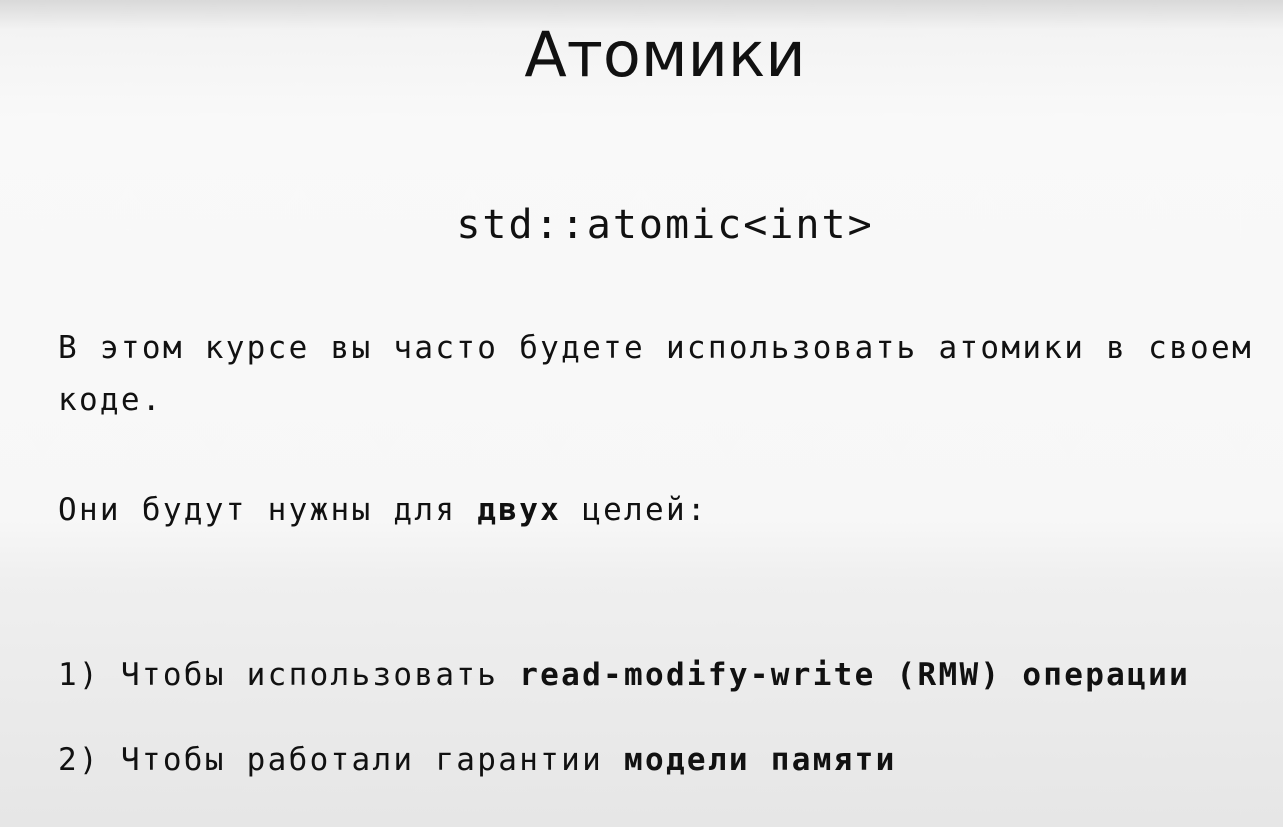 This screenshot has height=827, width=1283. What do you see at coordinates (634, 510) in the screenshot?
I see `purpose-suffix: целей:` at bounding box center [634, 510].